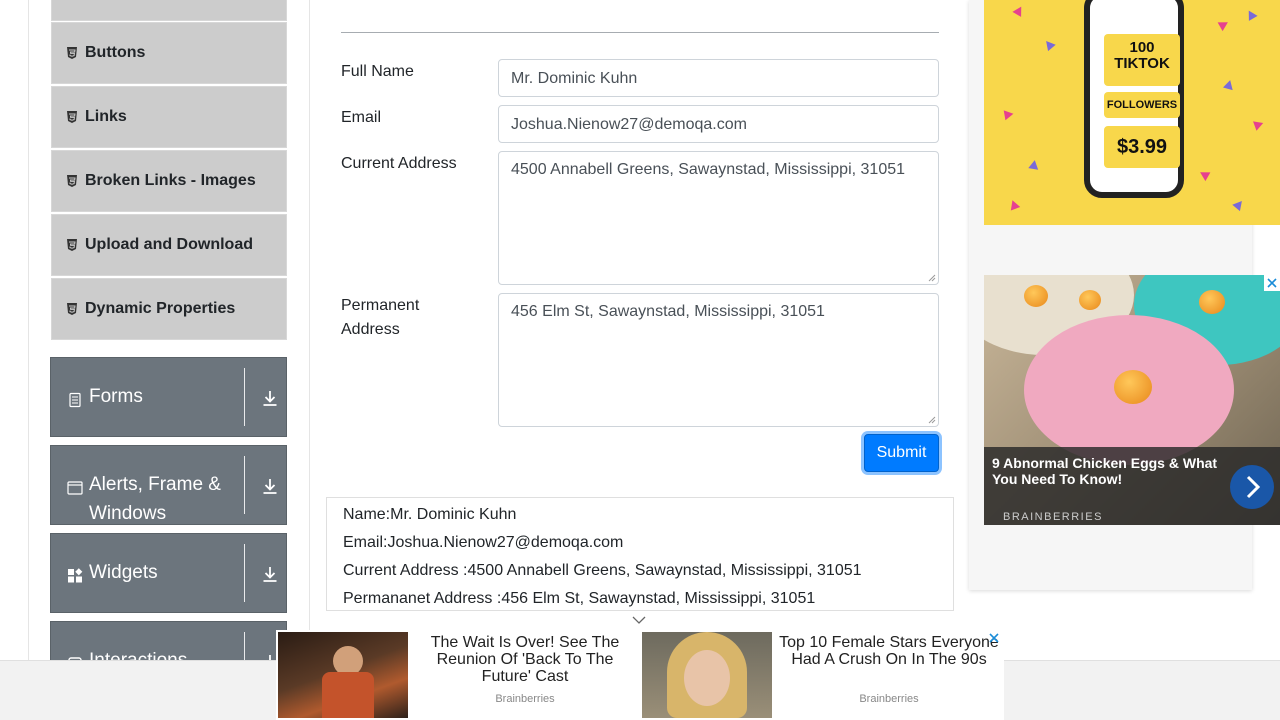 This screenshot has height=720, width=1280. What do you see at coordinates (1142, 147) in the screenshot?
I see `price-label: $3.99` at bounding box center [1142, 147].